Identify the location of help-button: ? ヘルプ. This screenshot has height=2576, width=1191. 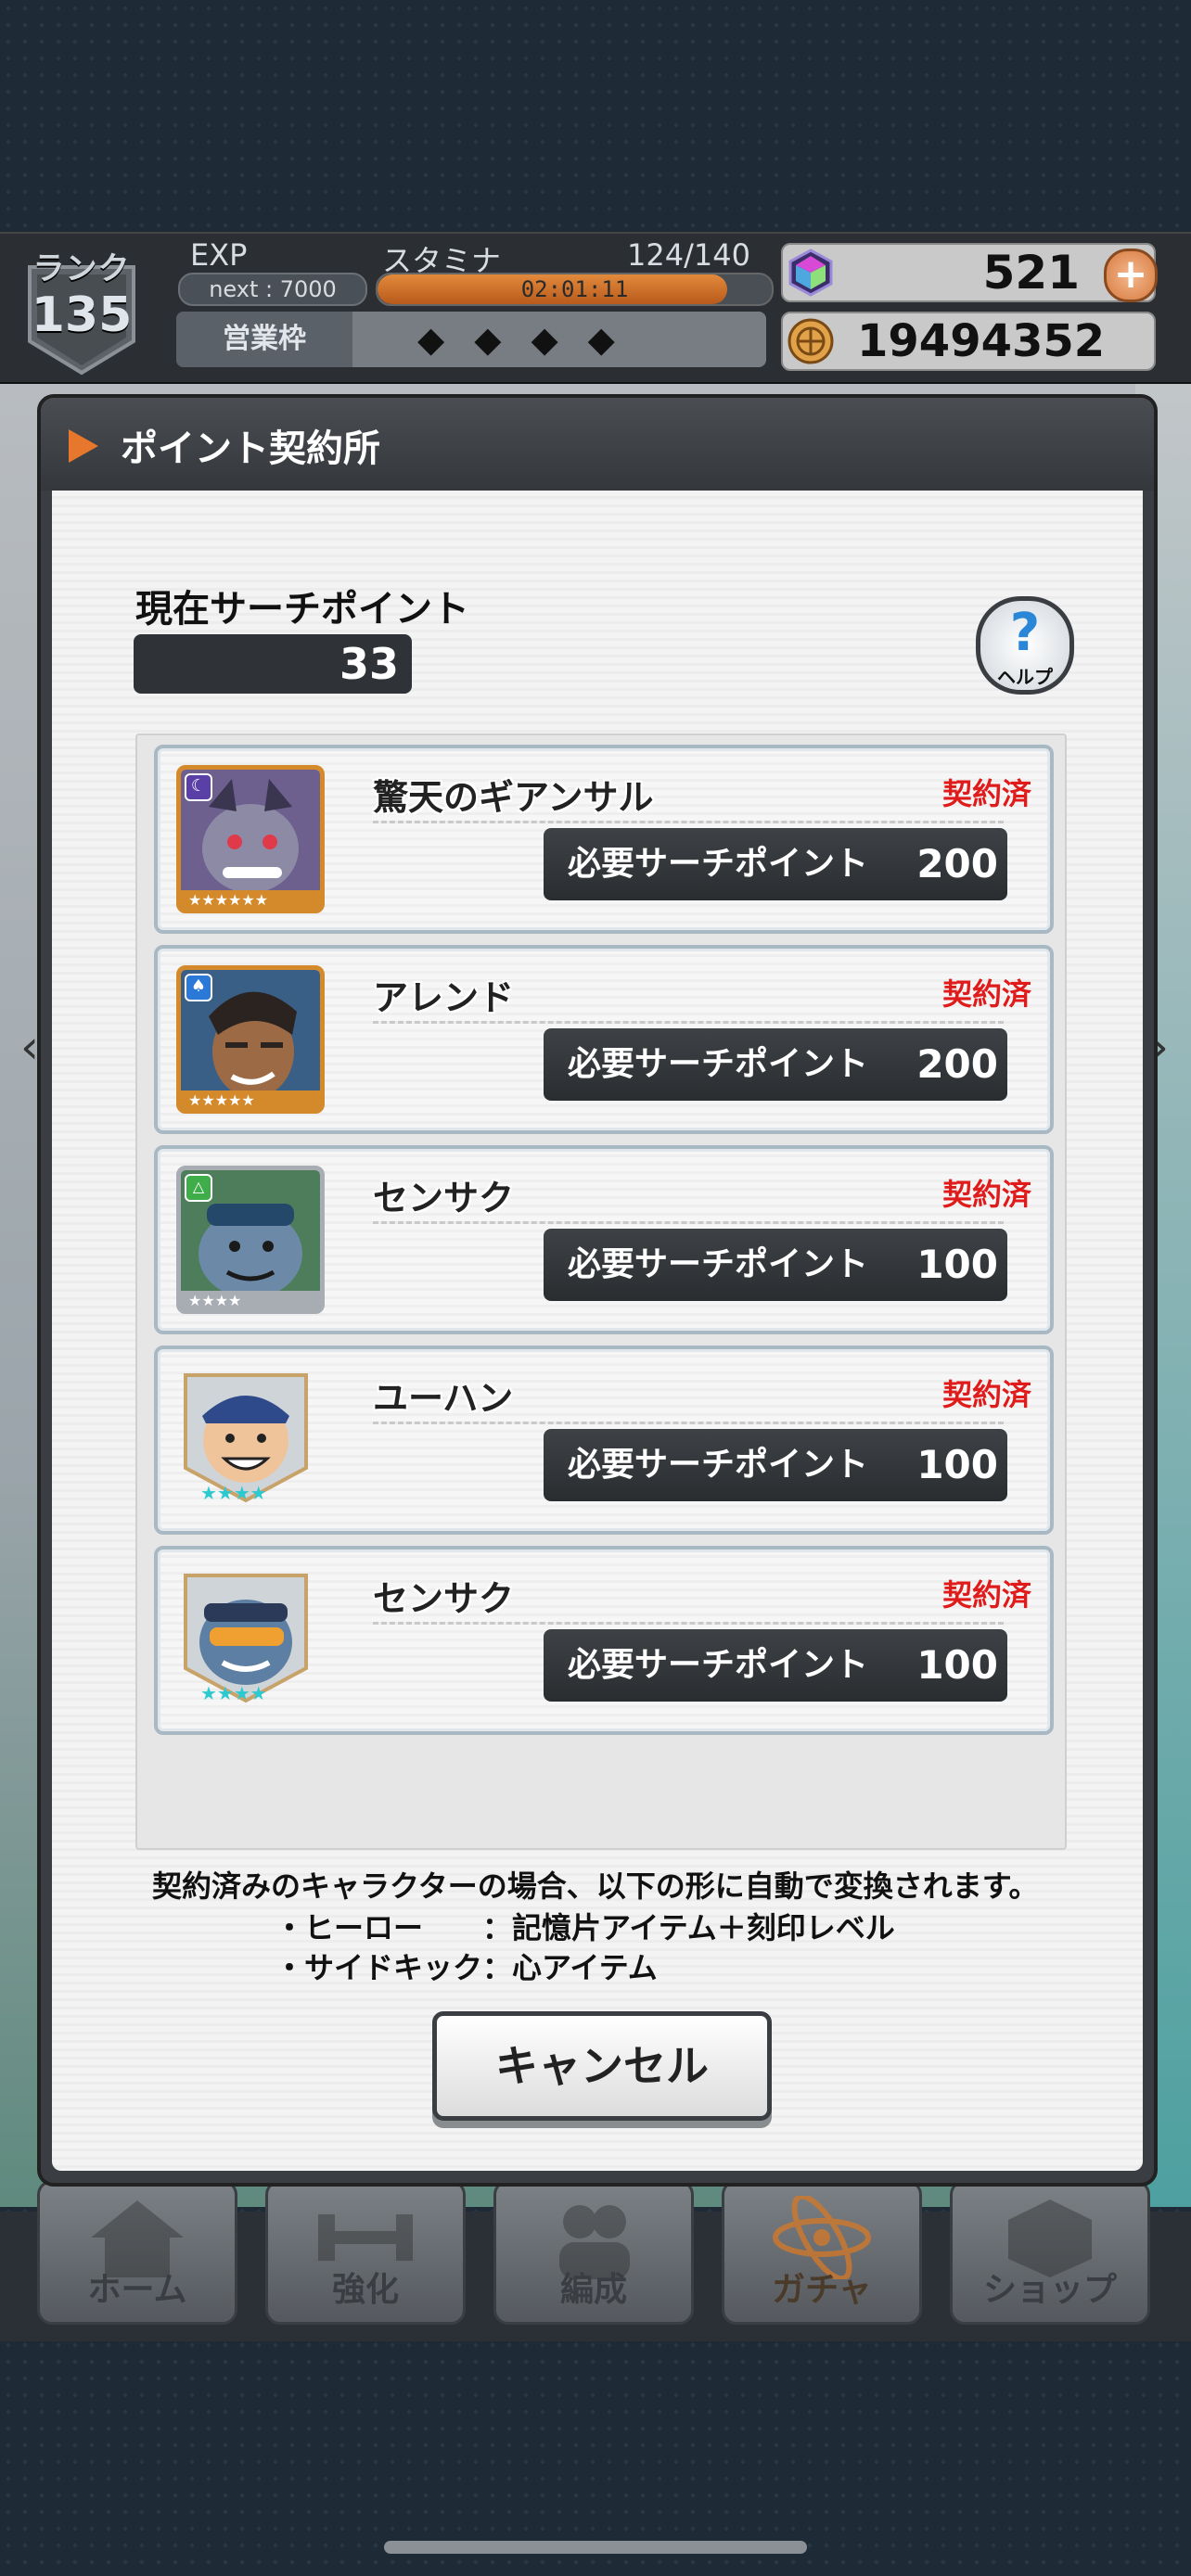
(1025, 645).